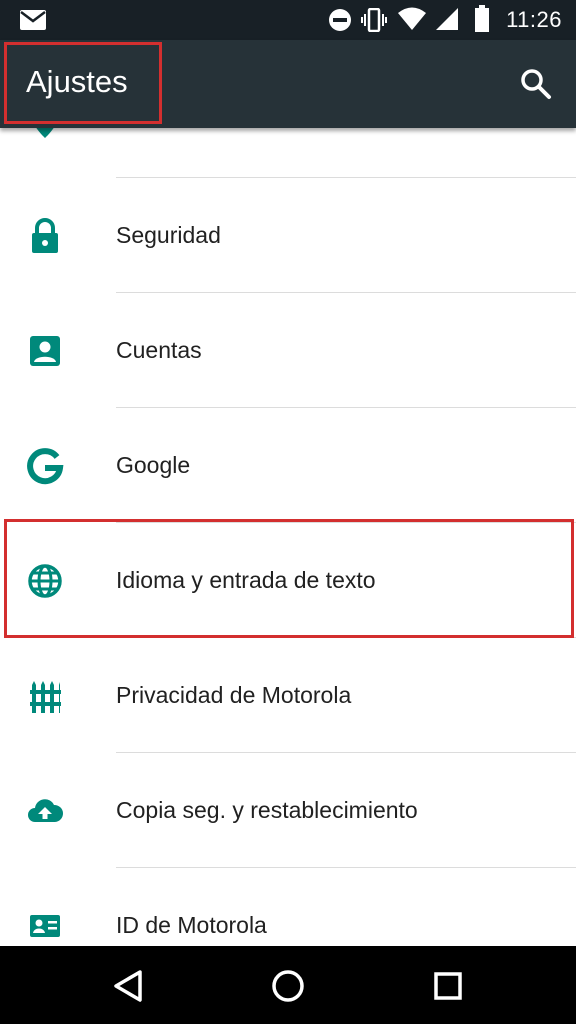  I want to click on settings-item-copia-seguridad: Copia seg. y restablecimiento, so click(288, 810).